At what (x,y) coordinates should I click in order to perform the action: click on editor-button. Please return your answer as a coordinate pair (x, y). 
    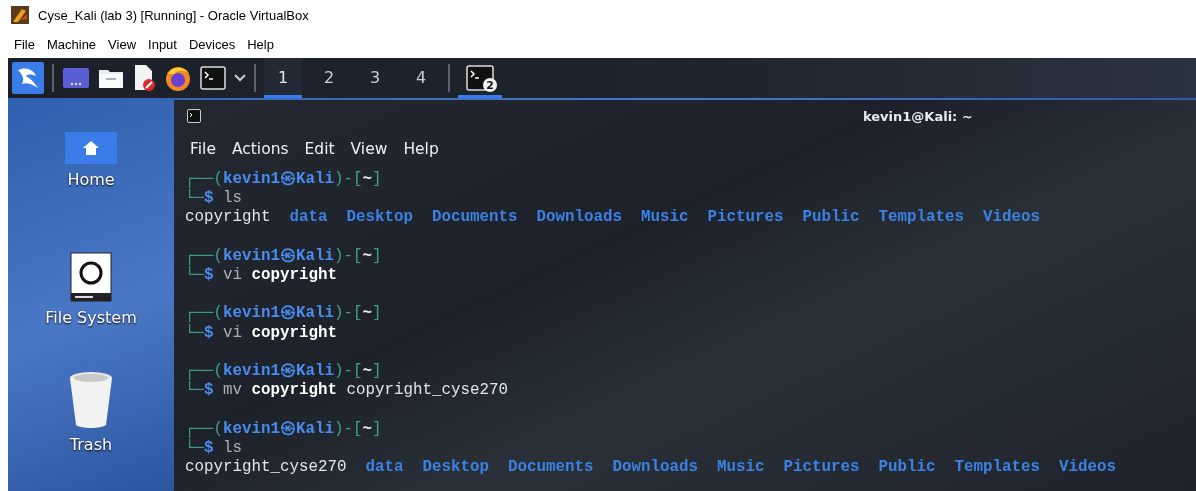
    Looking at the image, I should click on (144, 78).